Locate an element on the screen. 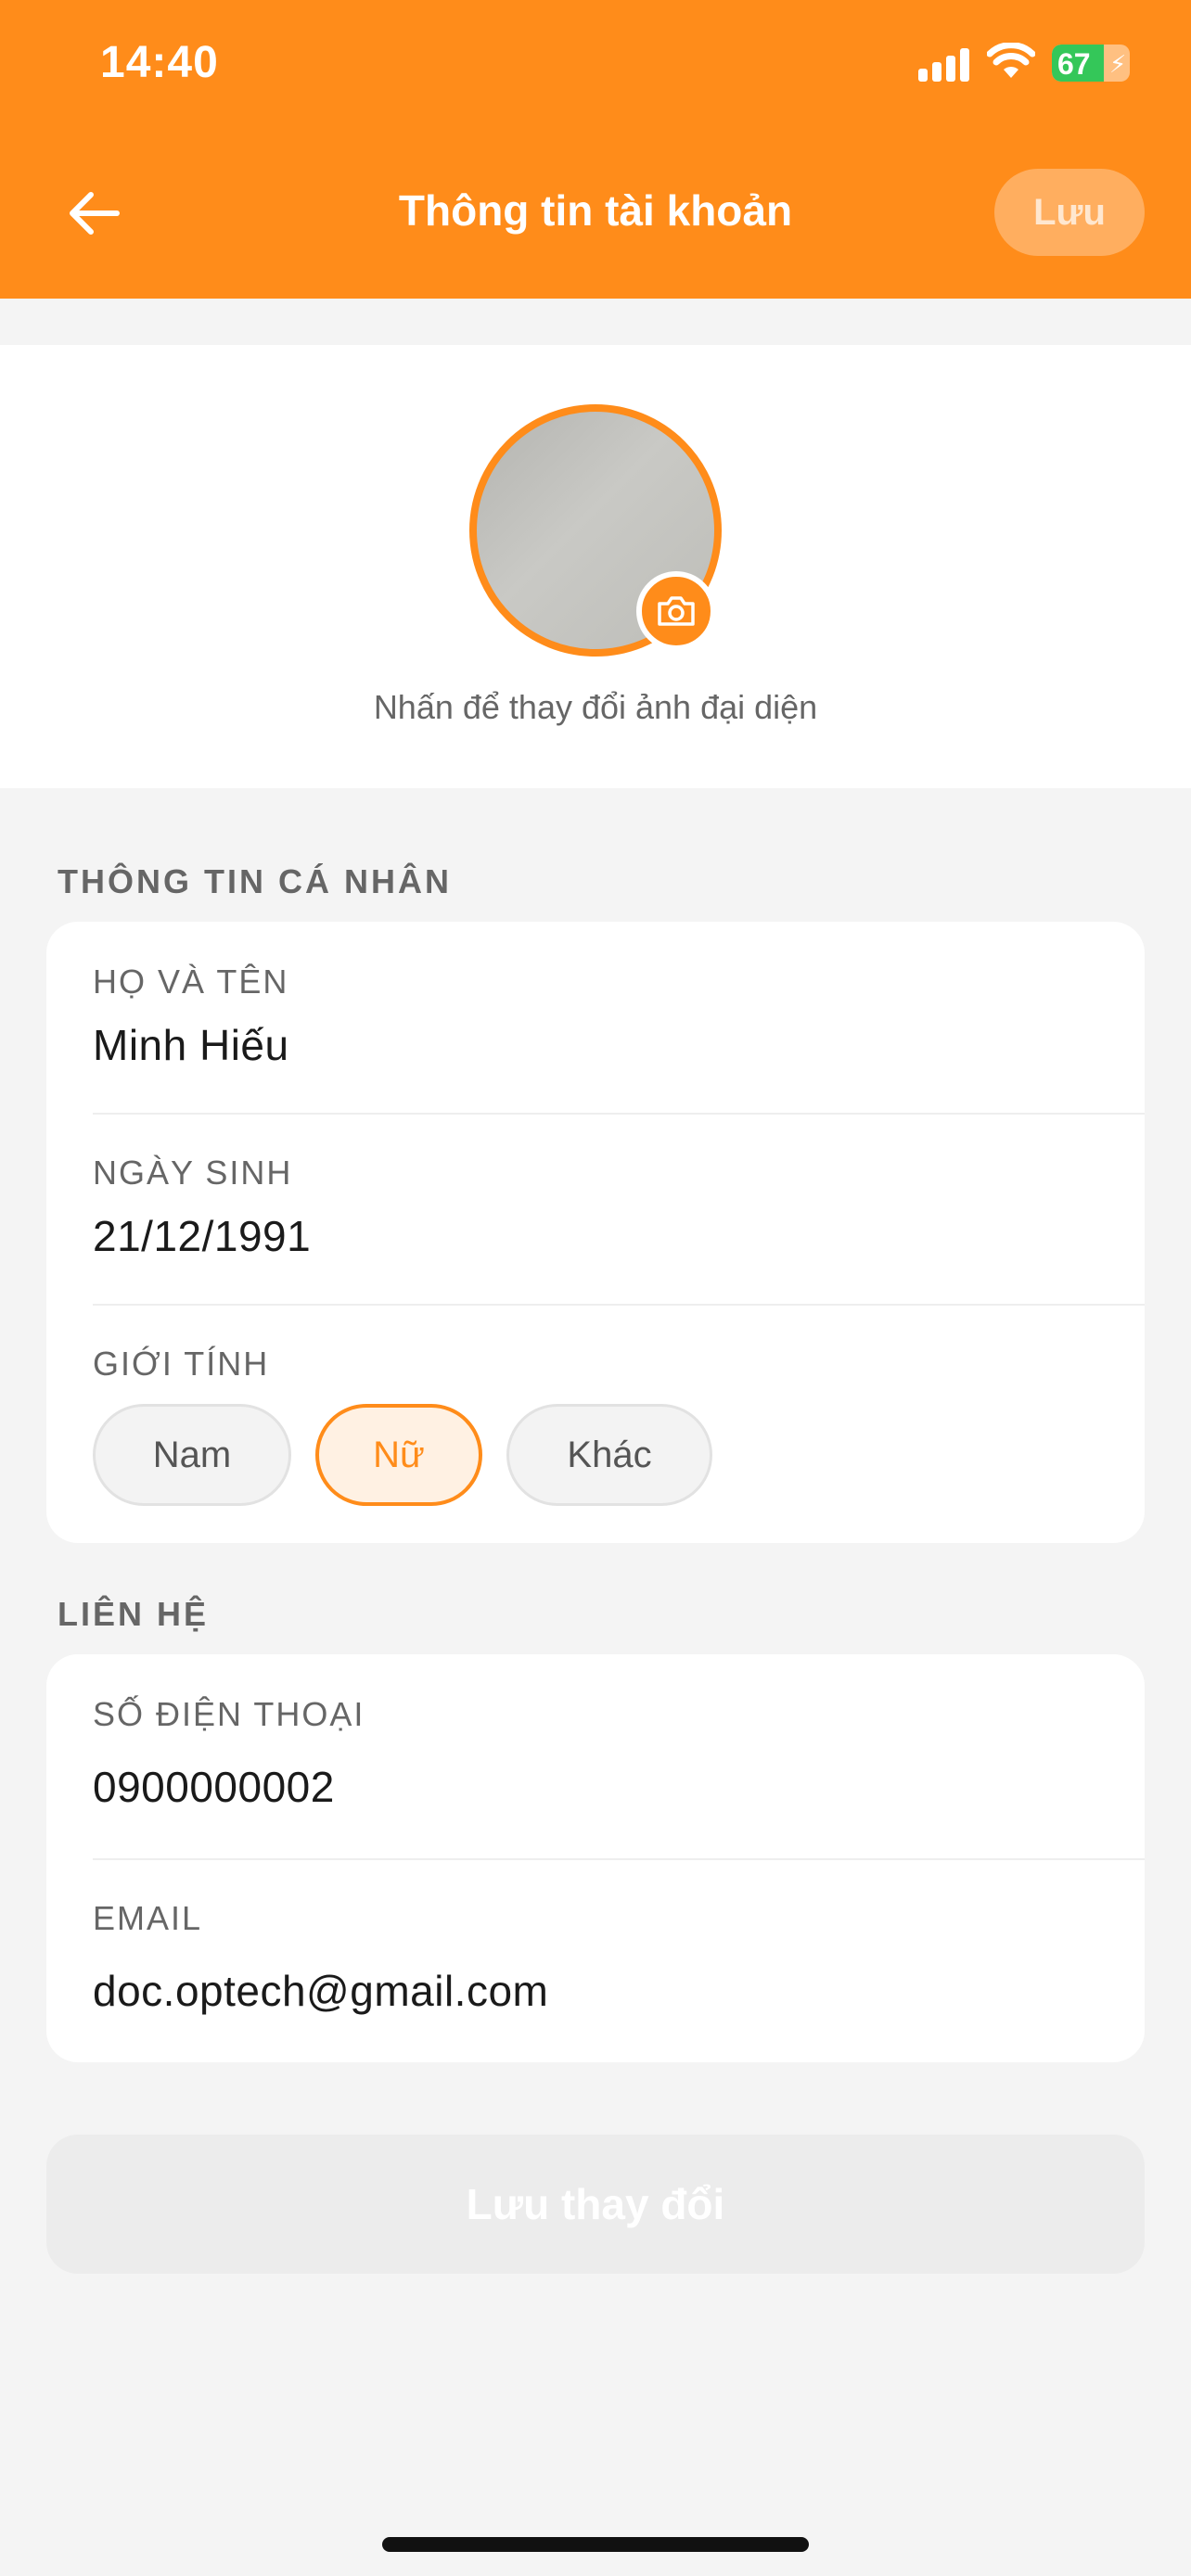 The width and height of the screenshot is (1191, 2576). email-label: EMAIL is located at coordinates (148, 1918).